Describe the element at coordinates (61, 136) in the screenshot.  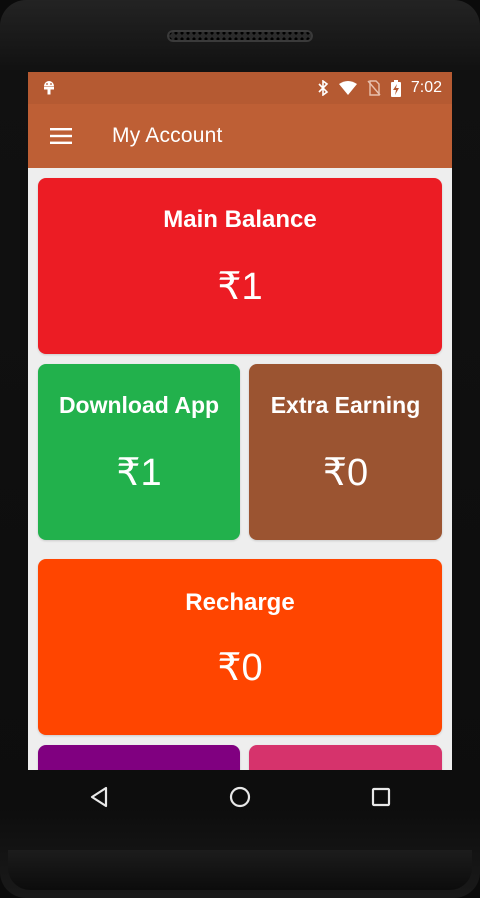
I see `hamburger-menu-icon` at that location.